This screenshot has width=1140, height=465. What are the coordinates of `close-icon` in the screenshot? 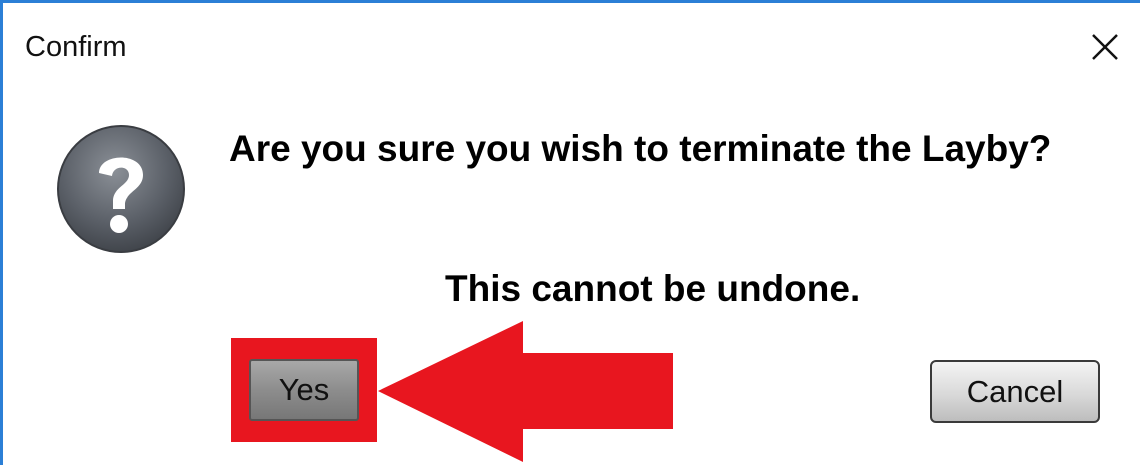 It's located at (1105, 47).